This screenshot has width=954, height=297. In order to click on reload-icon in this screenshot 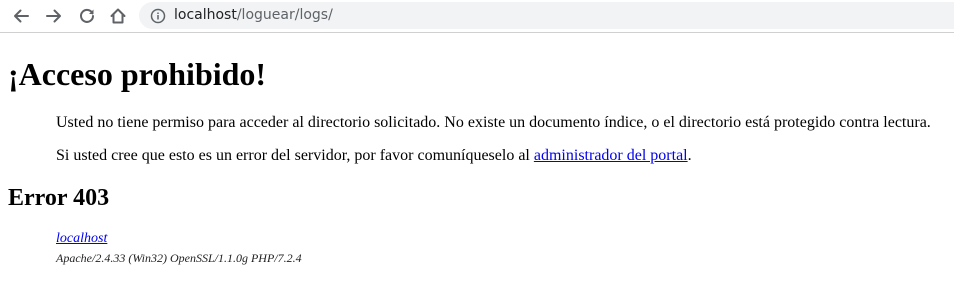, I will do `click(87, 15)`.